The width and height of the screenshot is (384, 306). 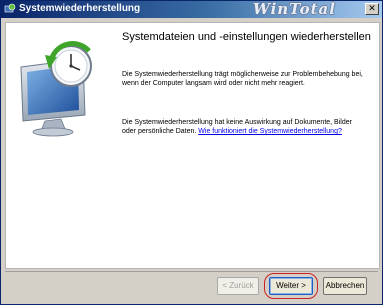 What do you see at coordinates (80, 8) in the screenshot?
I see `window-title: Systemwiederherstellung` at bounding box center [80, 8].